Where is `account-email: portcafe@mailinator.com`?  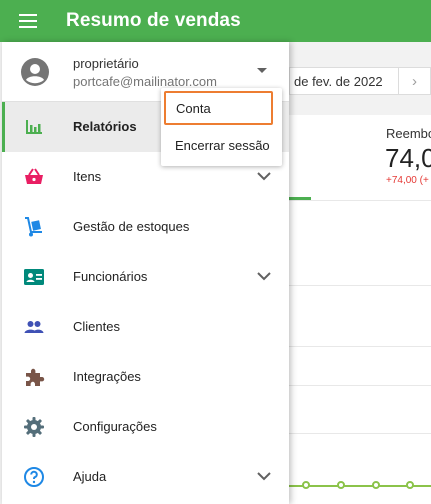
account-email: portcafe@mailinator.com is located at coordinates (145, 81).